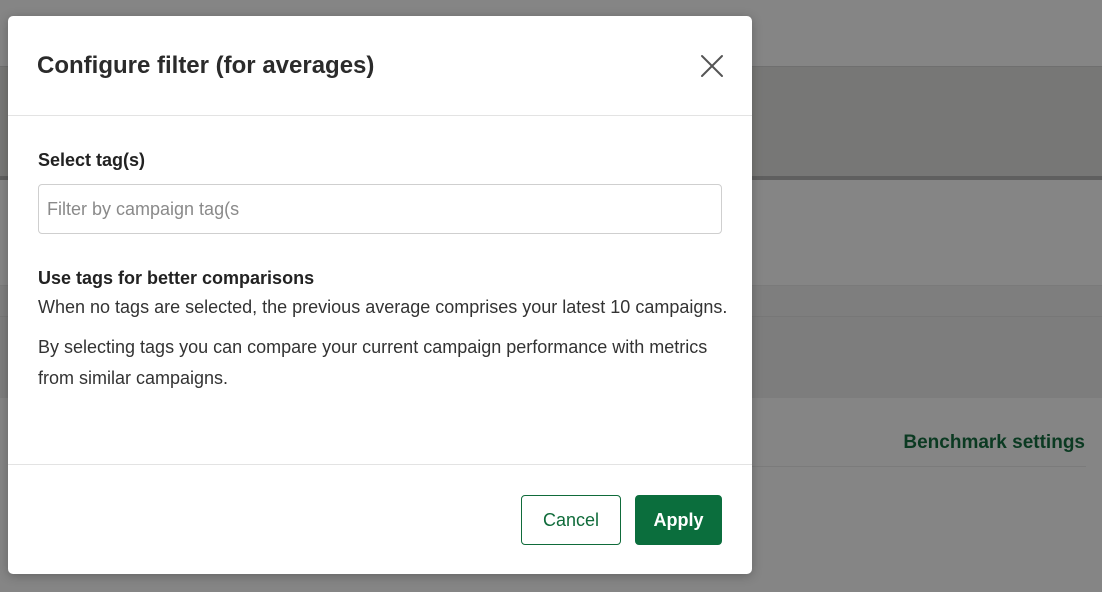 The width and height of the screenshot is (1102, 592). What do you see at coordinates (92, 160) in the screenshot?
I see `select-tags-label: Select tag(s)` at bounding box center [92, 160].